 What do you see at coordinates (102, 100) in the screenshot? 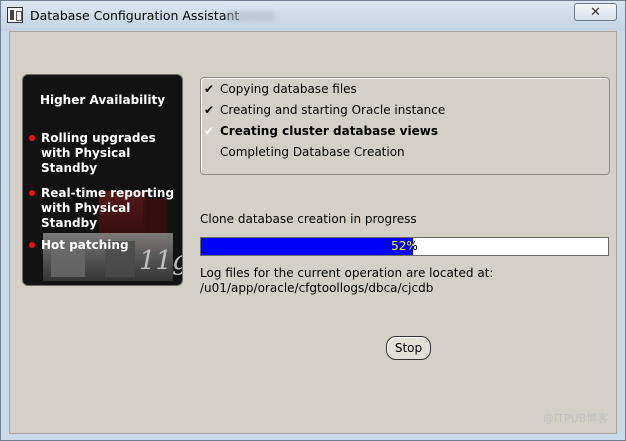
I see `promo-heading: Higher Availability` at bounding box center [102, 100].